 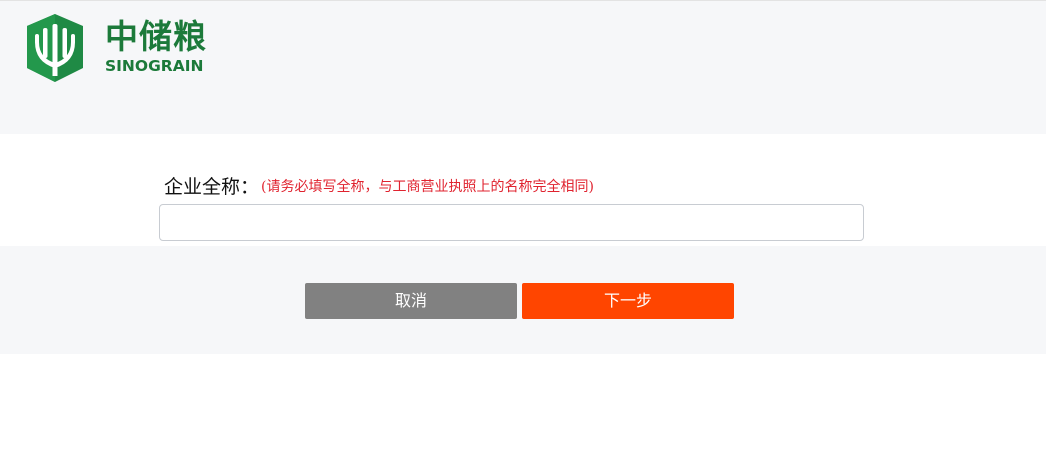 I want to click on sinograin-logo: 中储粮 SINOGRAIN, so click(x=123, y=48).